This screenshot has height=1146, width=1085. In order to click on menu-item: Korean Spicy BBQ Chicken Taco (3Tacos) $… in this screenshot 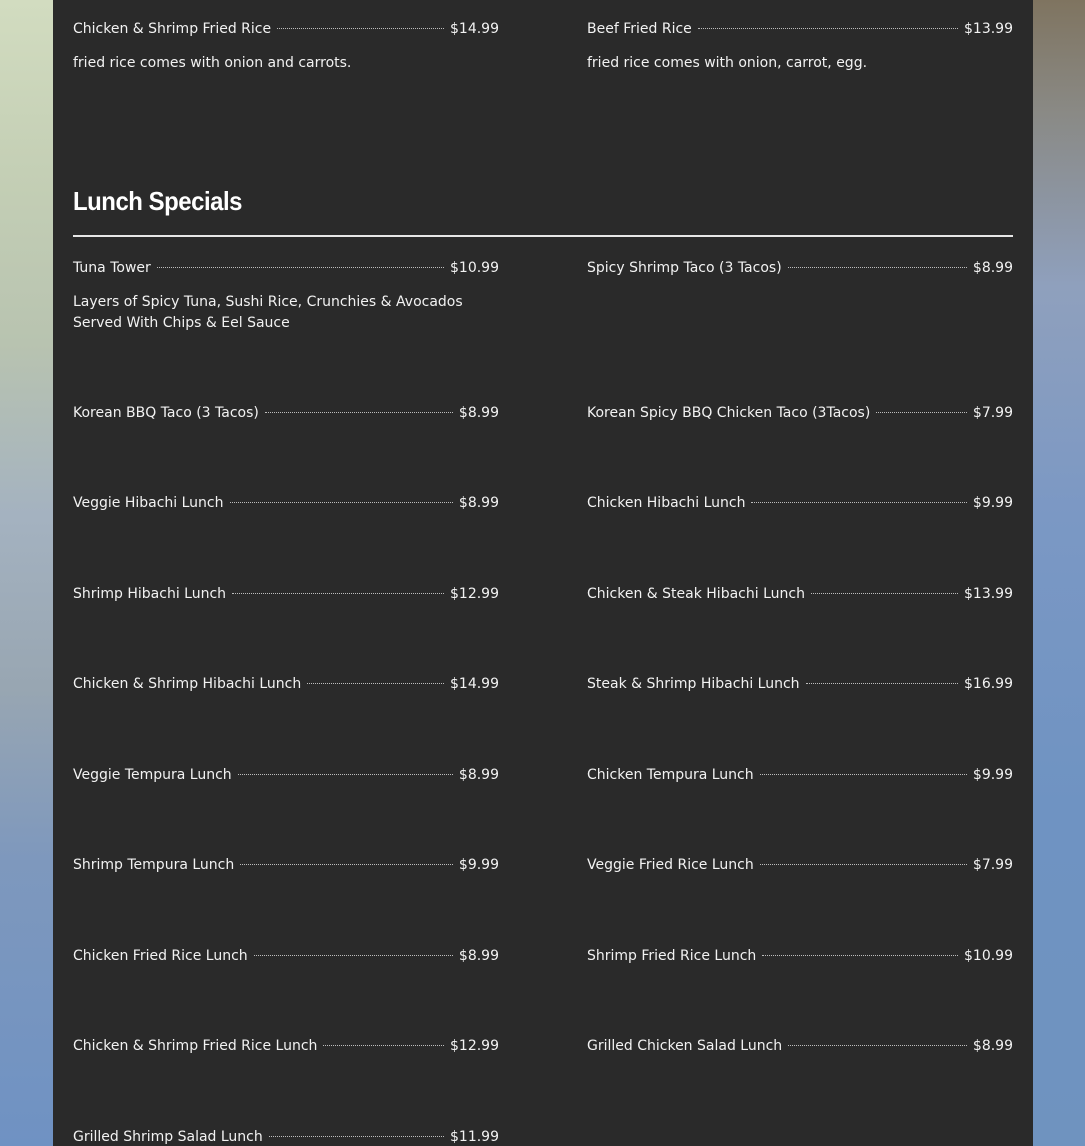, I will do `click(800, 413)`.